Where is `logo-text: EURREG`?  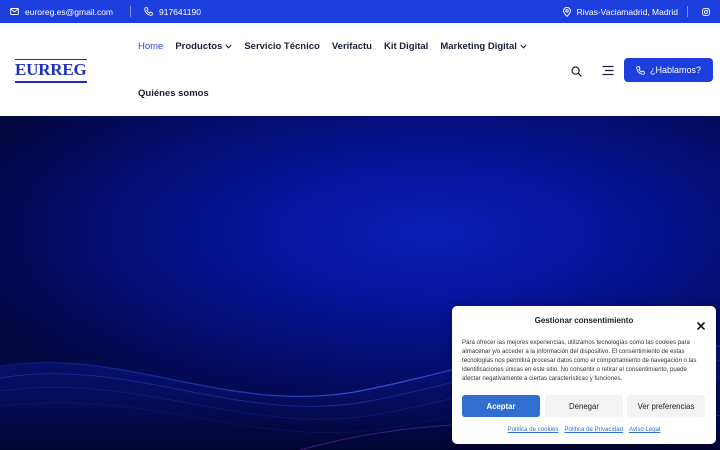
logo-text: EURREG is located at coordinates (51, 69).